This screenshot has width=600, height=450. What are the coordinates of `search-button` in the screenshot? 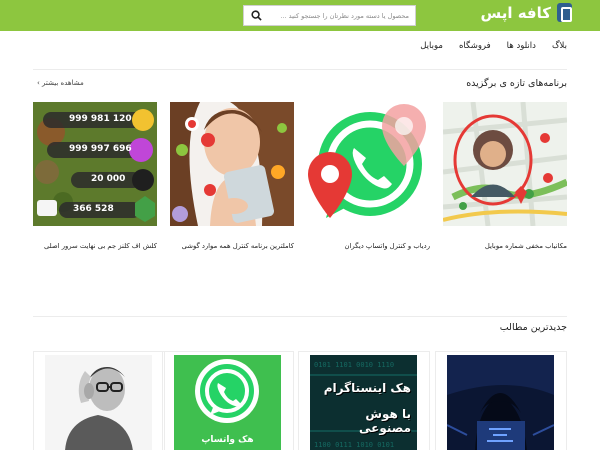 It's located at (256, 15).